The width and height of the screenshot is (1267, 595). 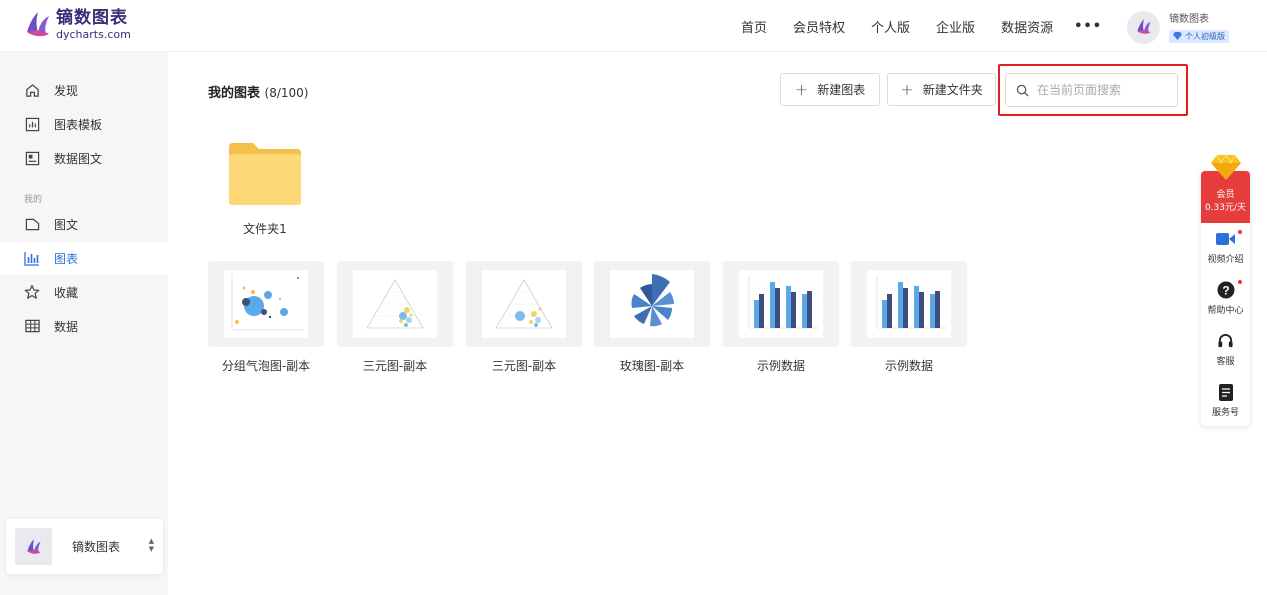 I want to click on nav-enterprise: 企业版, so click(x=955, y=26).